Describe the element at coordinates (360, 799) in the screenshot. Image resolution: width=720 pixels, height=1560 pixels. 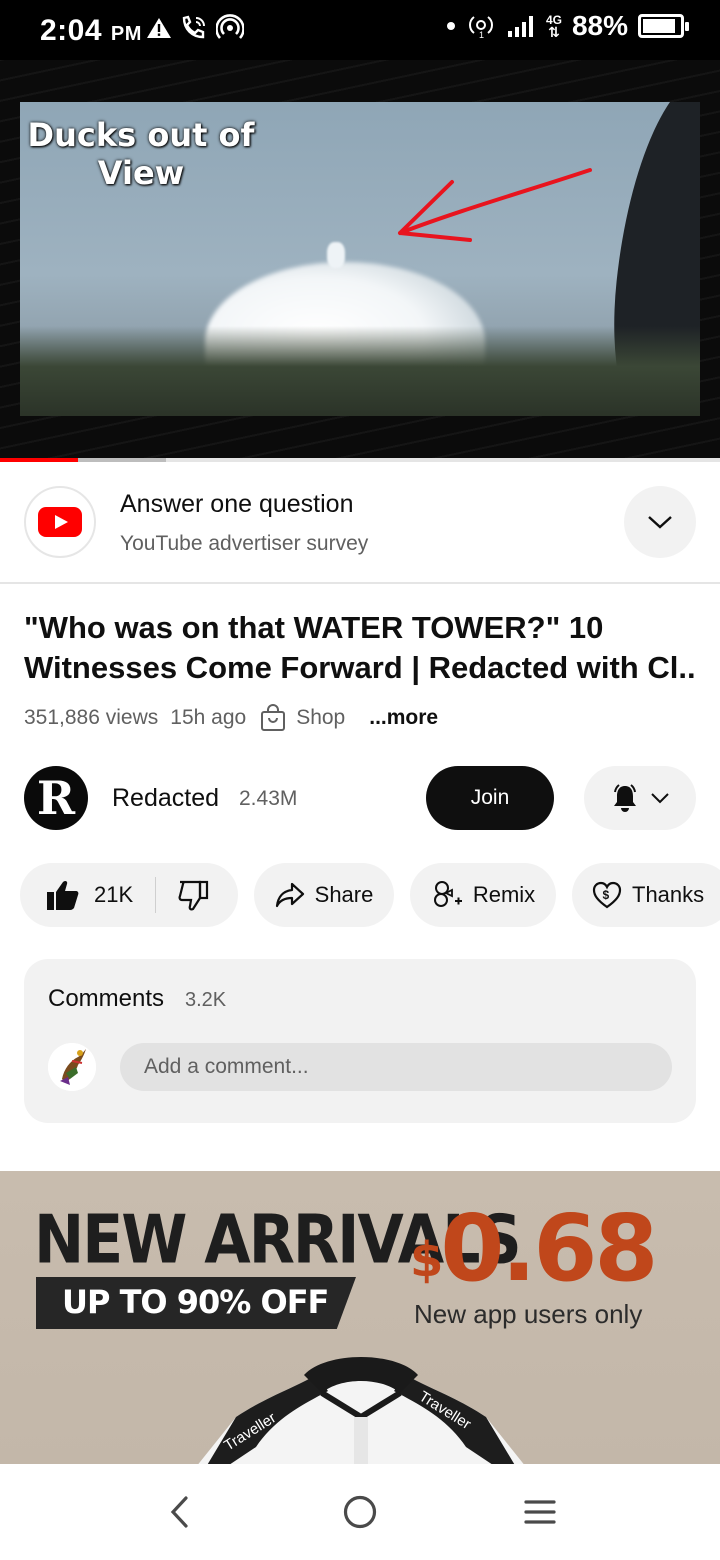
I see `channel-row: R Redacted 2.43M Join` at that location.